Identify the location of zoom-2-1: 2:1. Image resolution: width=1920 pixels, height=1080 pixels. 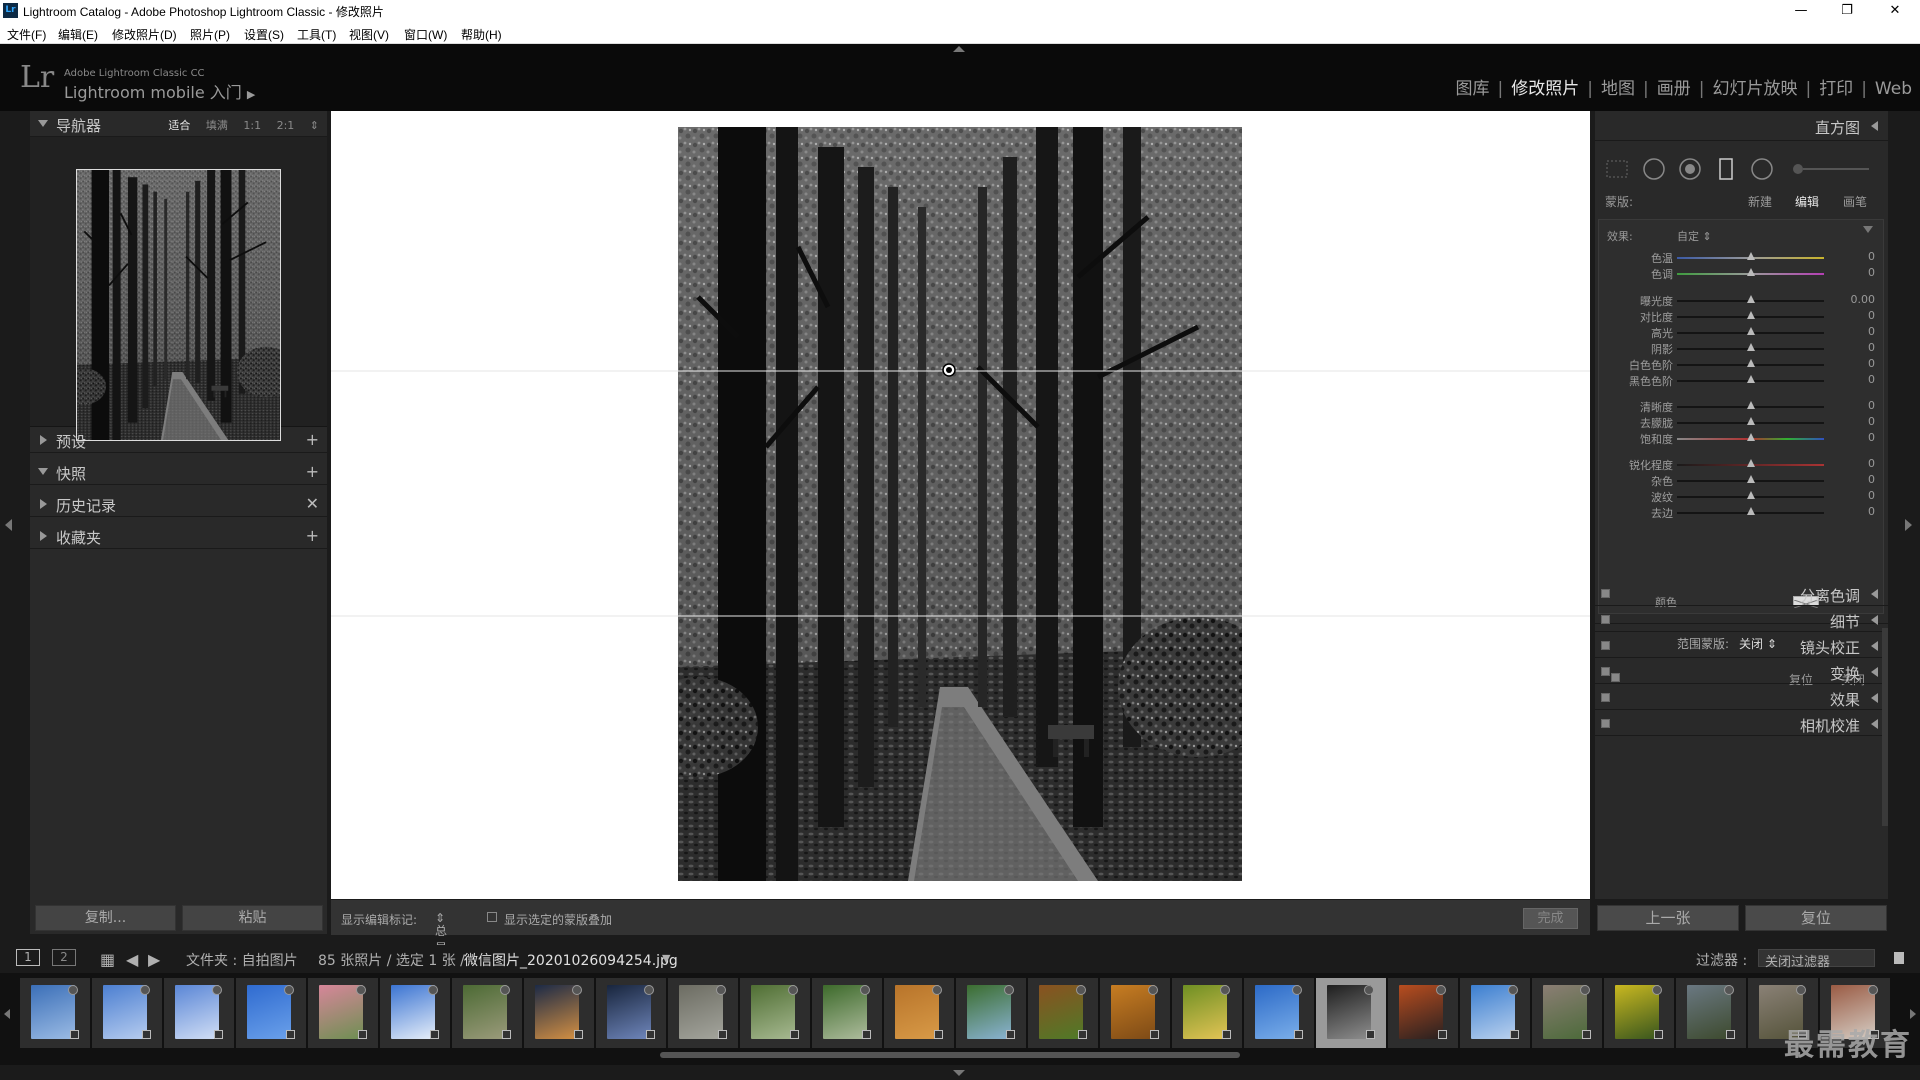
(286, 125).